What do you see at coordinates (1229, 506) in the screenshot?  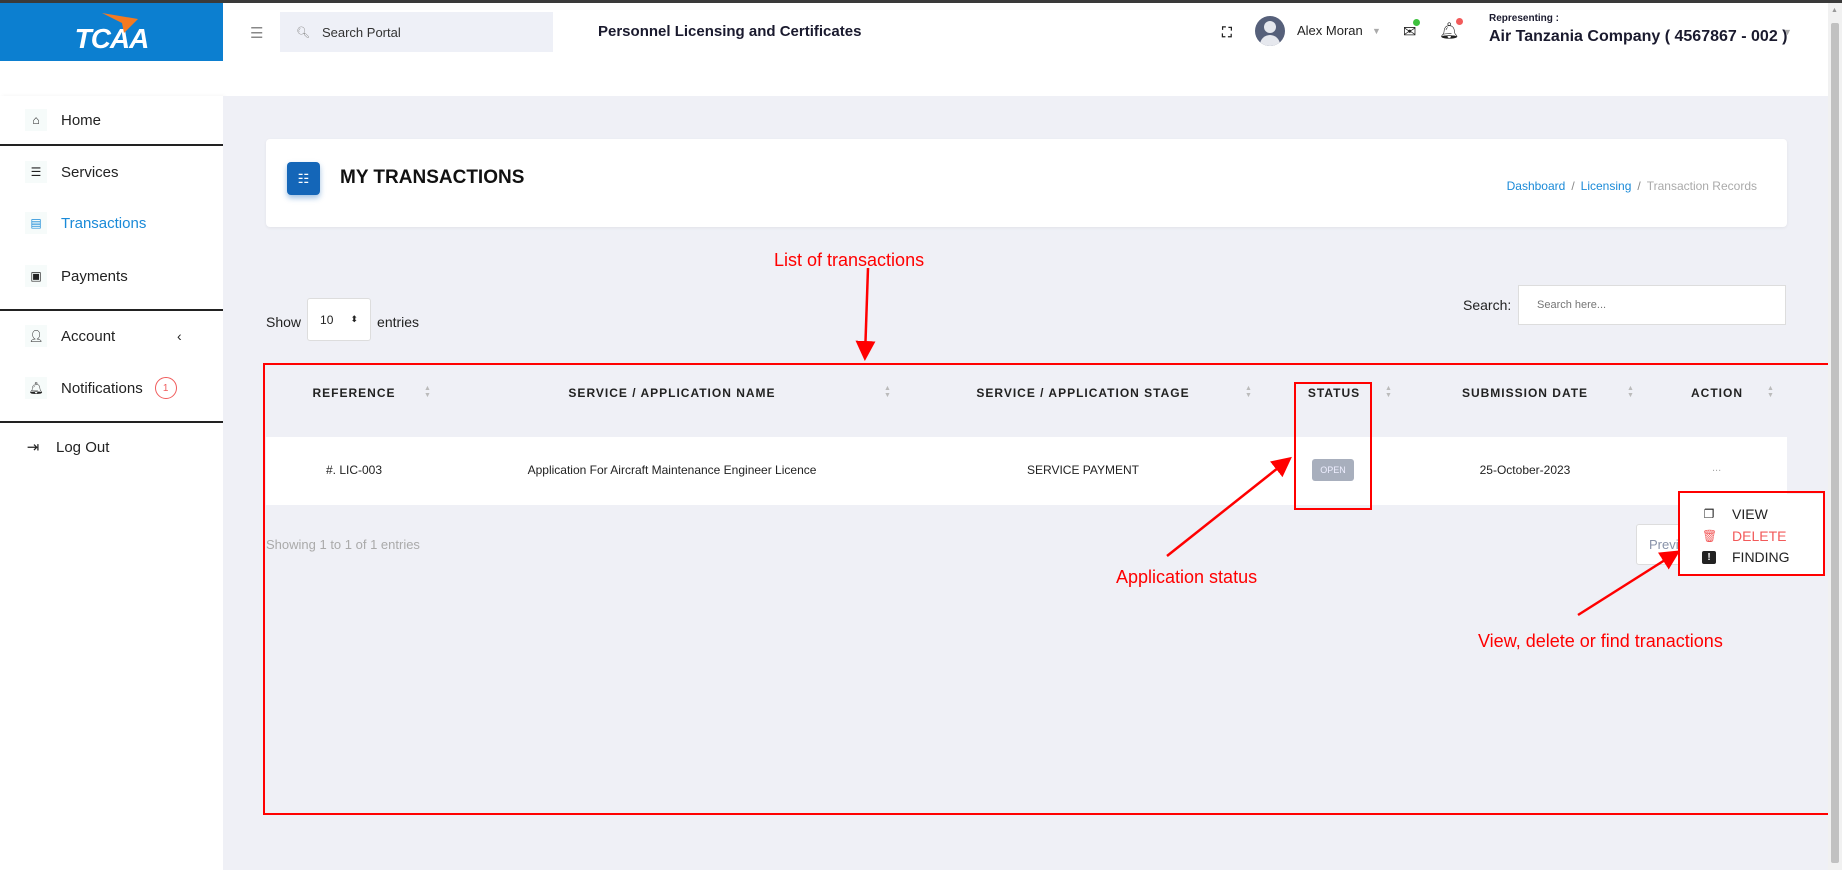 I see `arrow-status` at bounding box center [1229, 506].